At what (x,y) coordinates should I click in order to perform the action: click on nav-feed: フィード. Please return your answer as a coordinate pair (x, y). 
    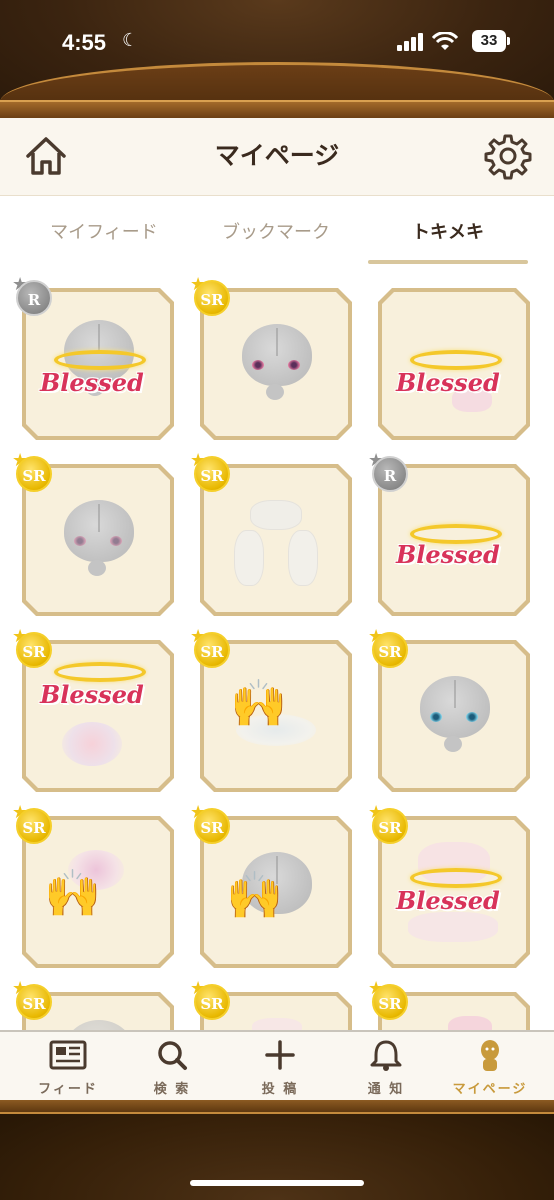
    Looking at the image, I should click on (68, 1067).